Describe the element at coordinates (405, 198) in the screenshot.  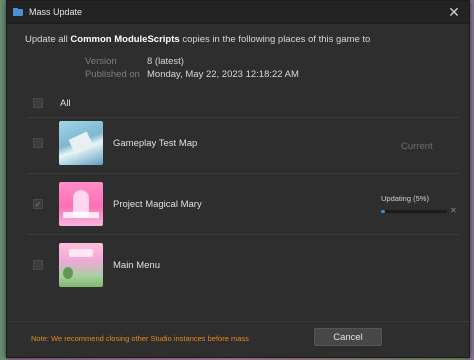
I see `update-status-label: Updating (5%)` at that location.